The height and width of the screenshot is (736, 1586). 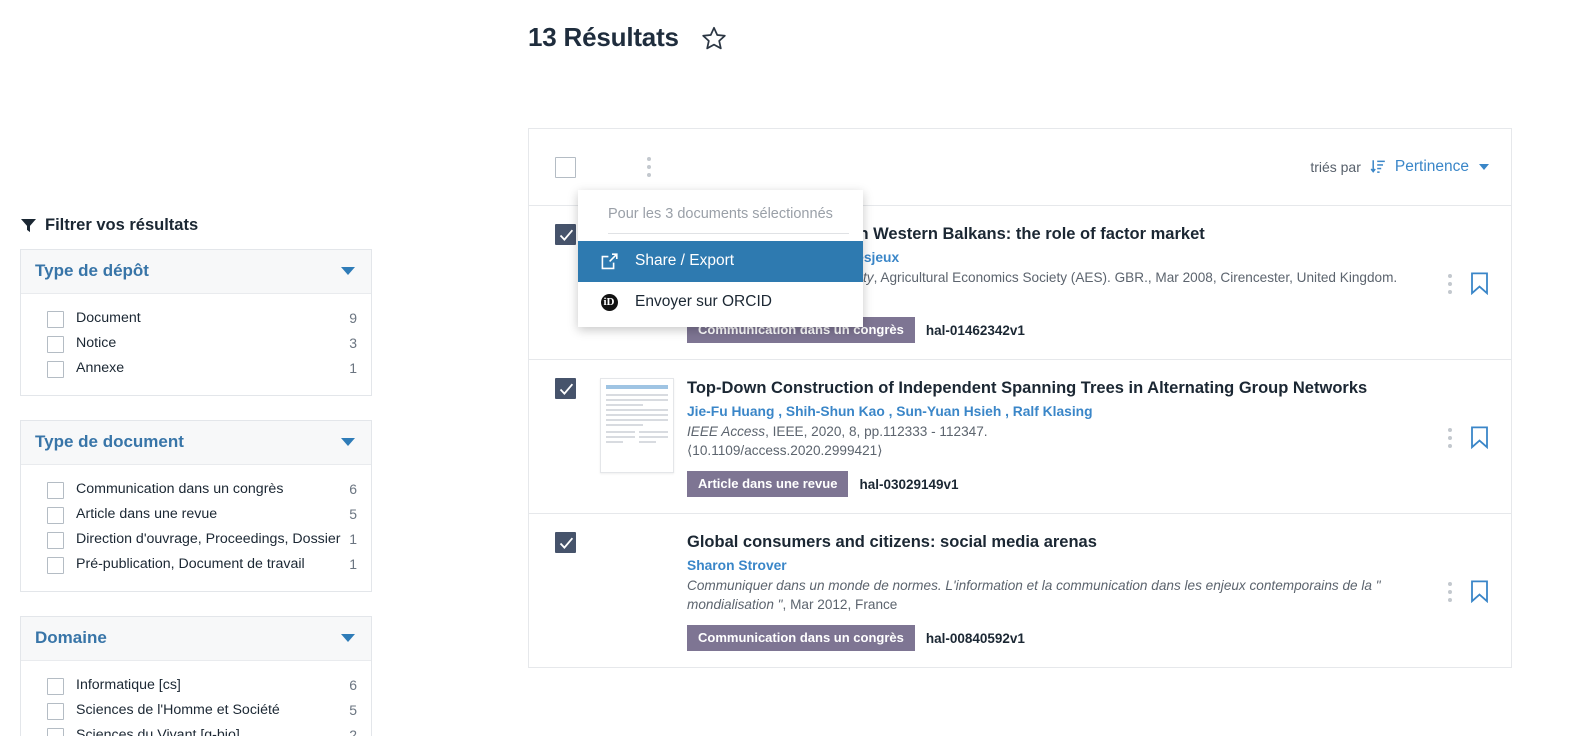 What do you see at coordinates (158, 731) in the screenshot?
I see `facet-option-label: Sciences du Vivant [q-bio]` at bounding box center [158, 731].